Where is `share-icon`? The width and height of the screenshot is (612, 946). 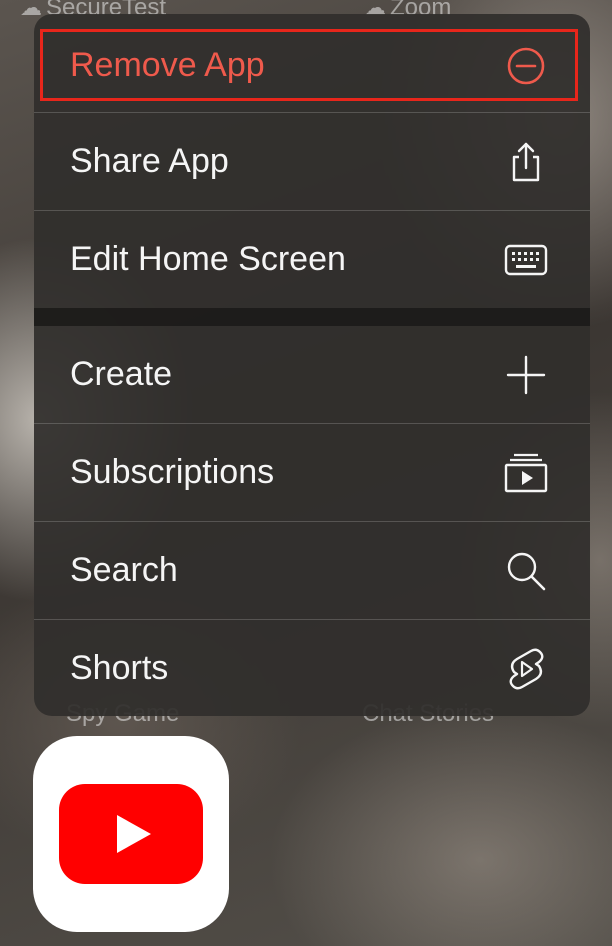 share-icon is located at coordinates (526, 162).